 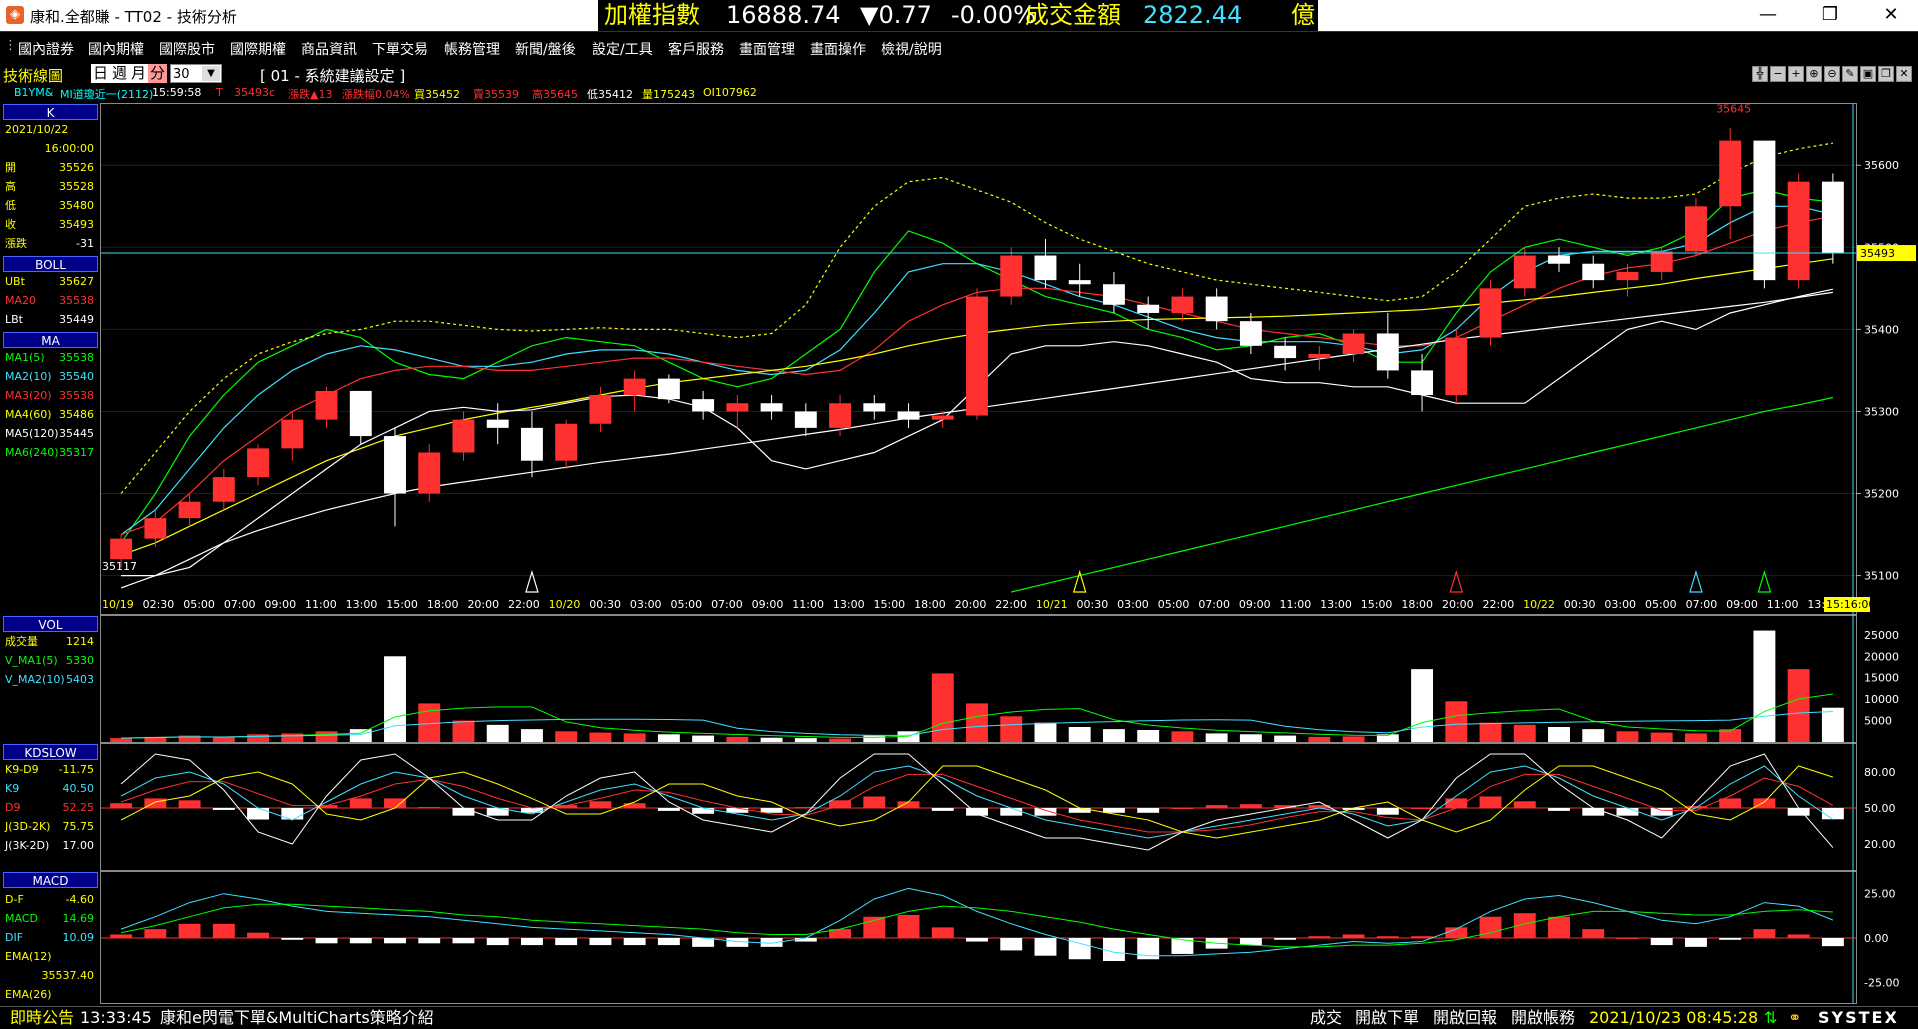 What do you see at coordinates (1465, 1018) in the screenshot?
I see `open-report-button: 開啟回報` at bounding box center [1465, 1018].